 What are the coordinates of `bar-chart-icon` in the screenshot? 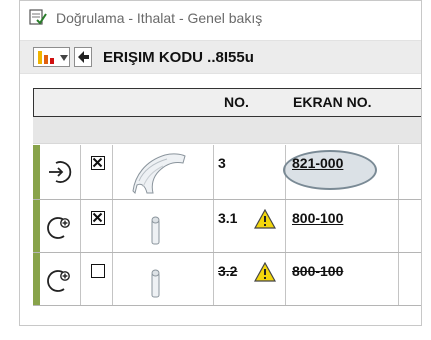 It's located at (46, 57).